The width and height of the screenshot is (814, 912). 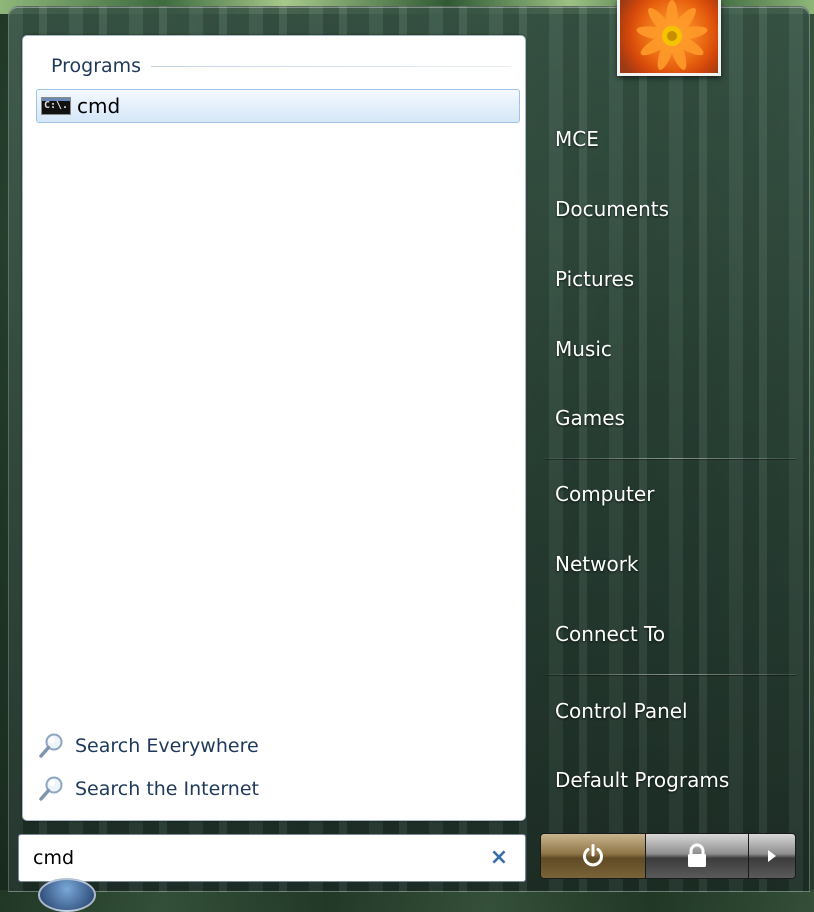 I want to click on search-internet-link: Search the Internet, so click(x=148, y=789).